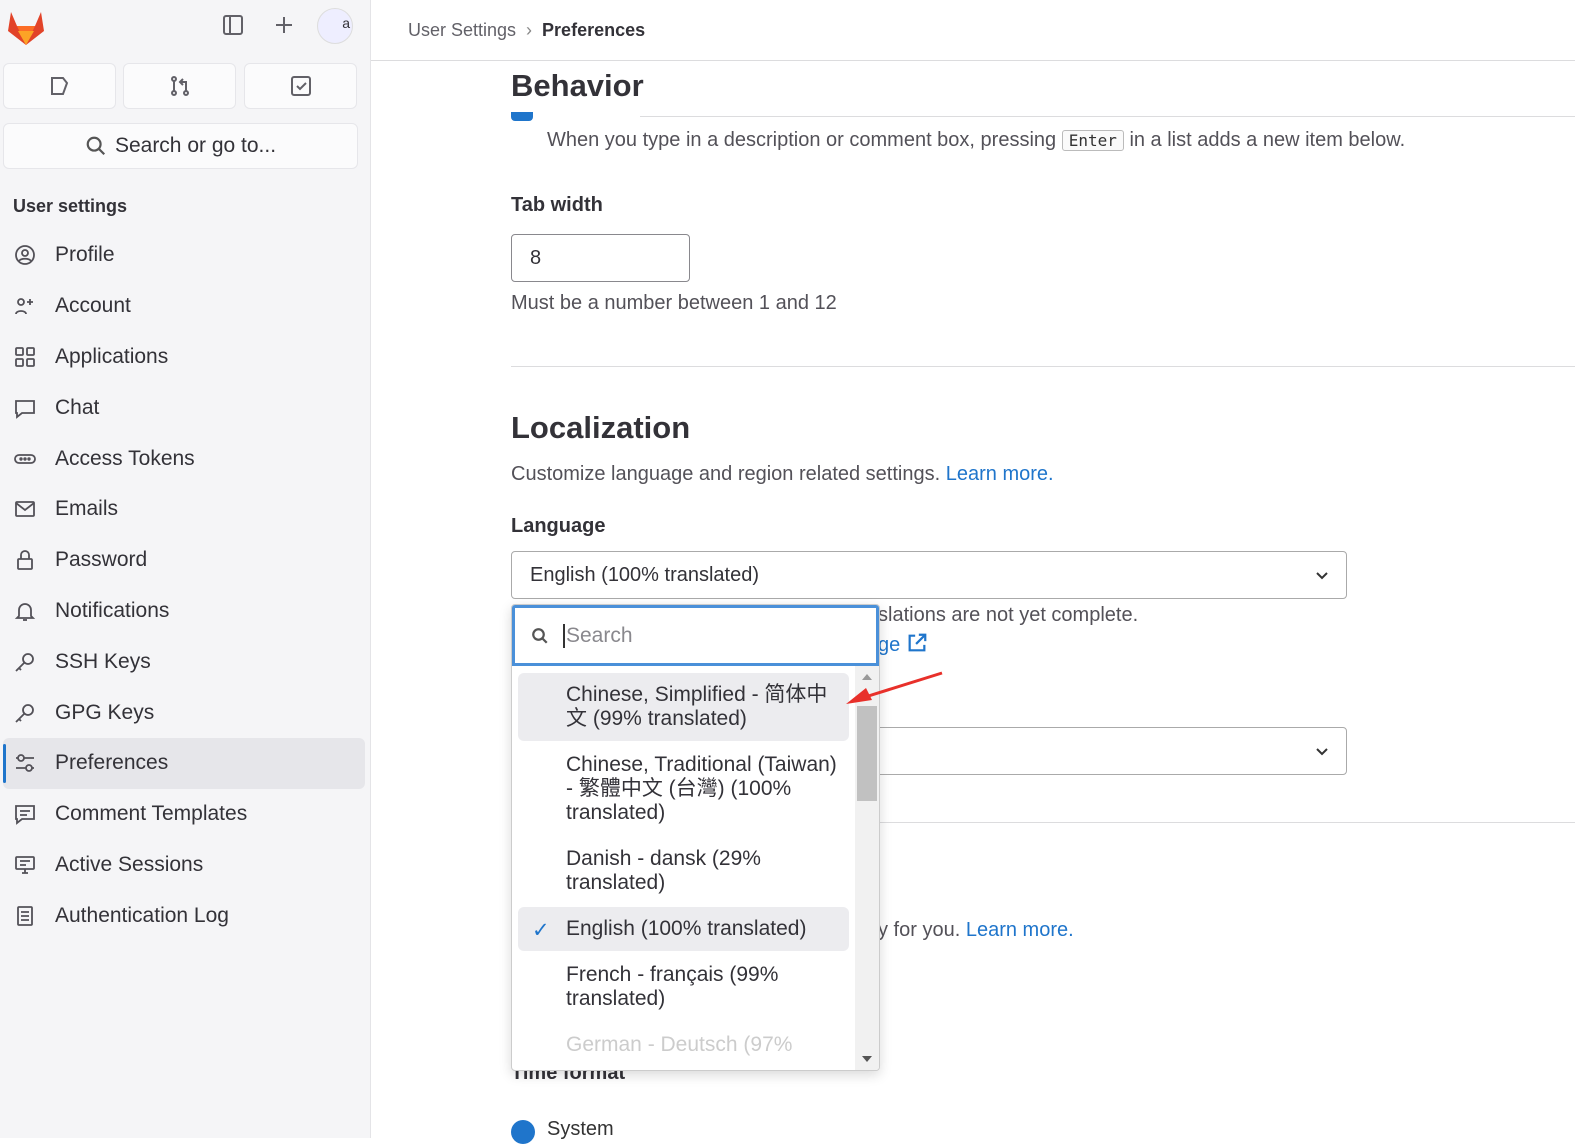 The width and height of the screenshot is (1575, 1144). Describe the element at coordinates (594, 29) in the screenshot. I see `breadcrumb-current: Preferences` at that location.